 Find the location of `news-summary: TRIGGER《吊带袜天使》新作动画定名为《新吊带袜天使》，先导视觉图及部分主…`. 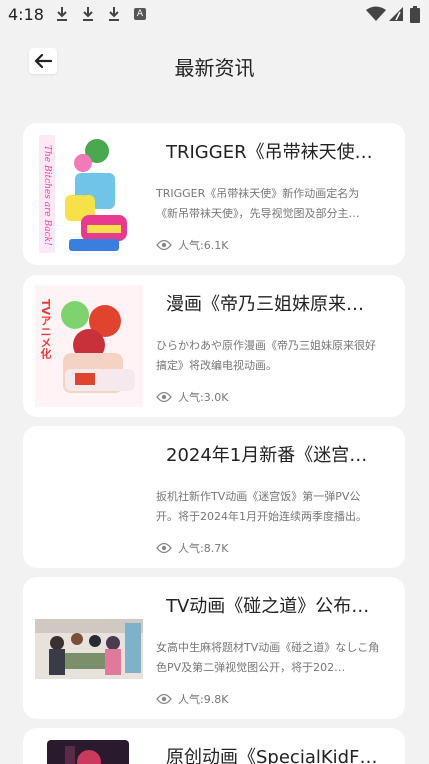

news-summary: TRIGGER《吊带袜天使》新作动画定名为《新吊带袜天使》，先导视觉图及部分主… is located at coordinates (258, 203).